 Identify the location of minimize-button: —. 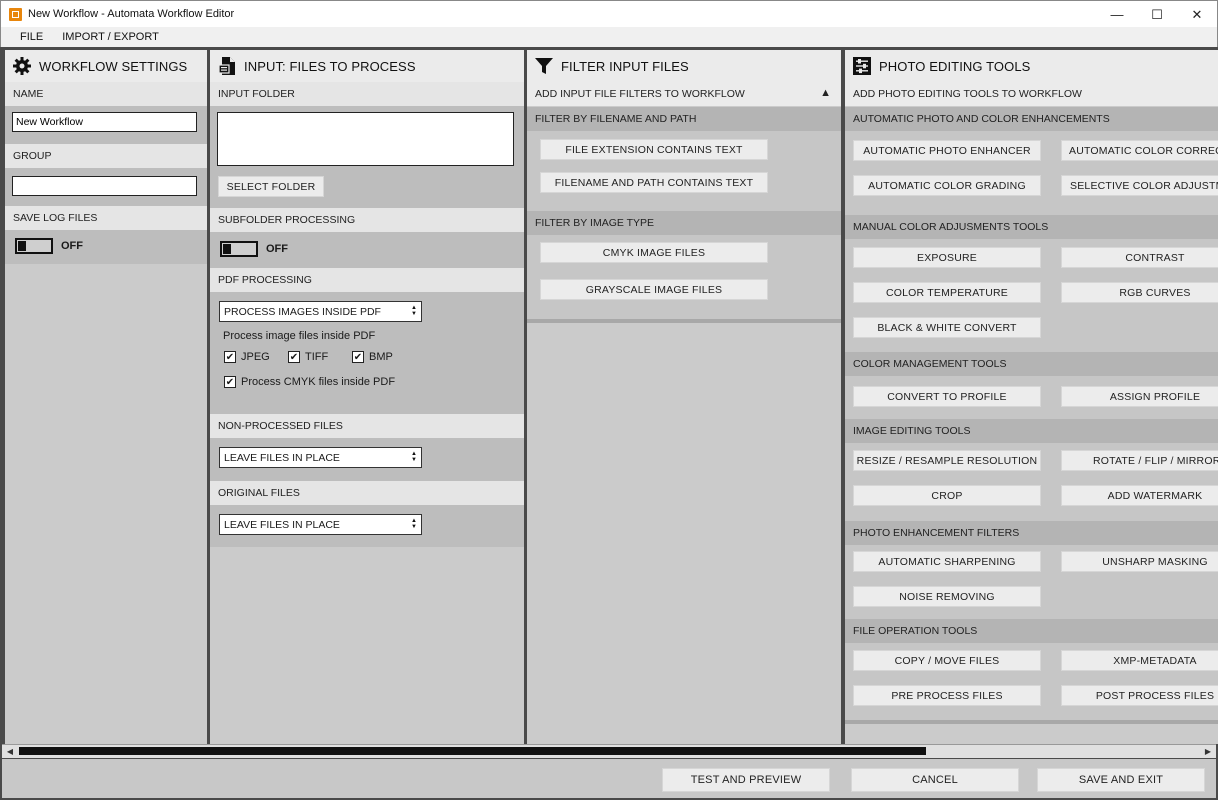
(1117, 14).